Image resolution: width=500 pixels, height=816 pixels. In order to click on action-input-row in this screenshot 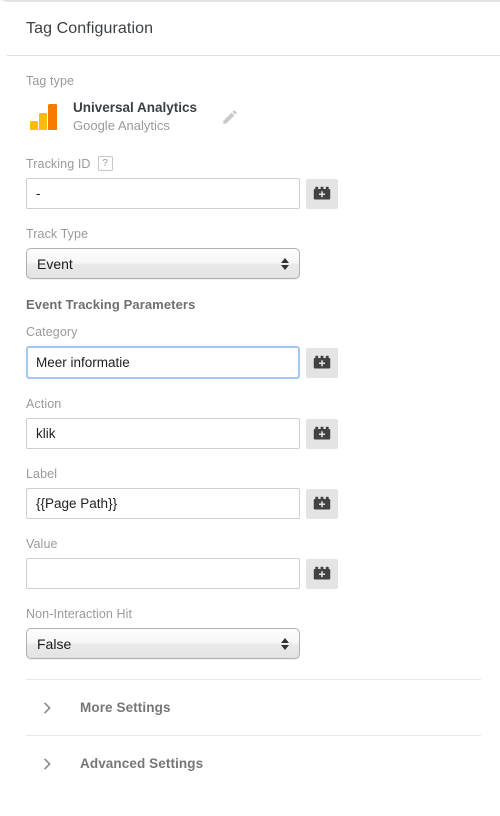, I will do `click(253, 433)`.